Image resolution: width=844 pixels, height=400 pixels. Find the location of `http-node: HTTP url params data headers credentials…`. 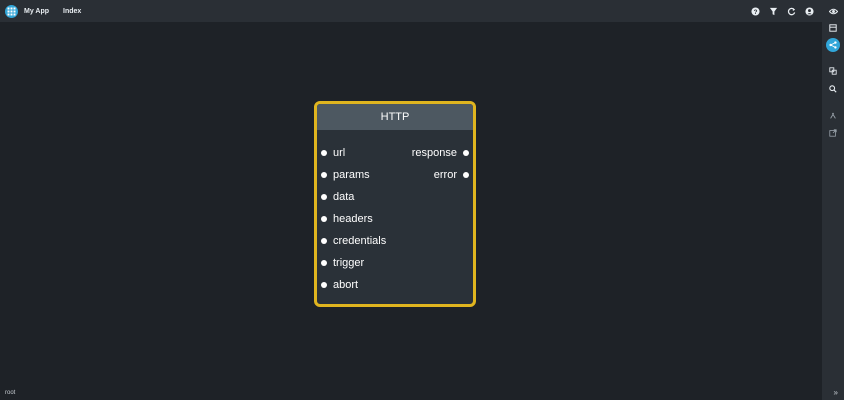

http-node: HTTP url params data headers credentials… is located at coordinates (395, 204).